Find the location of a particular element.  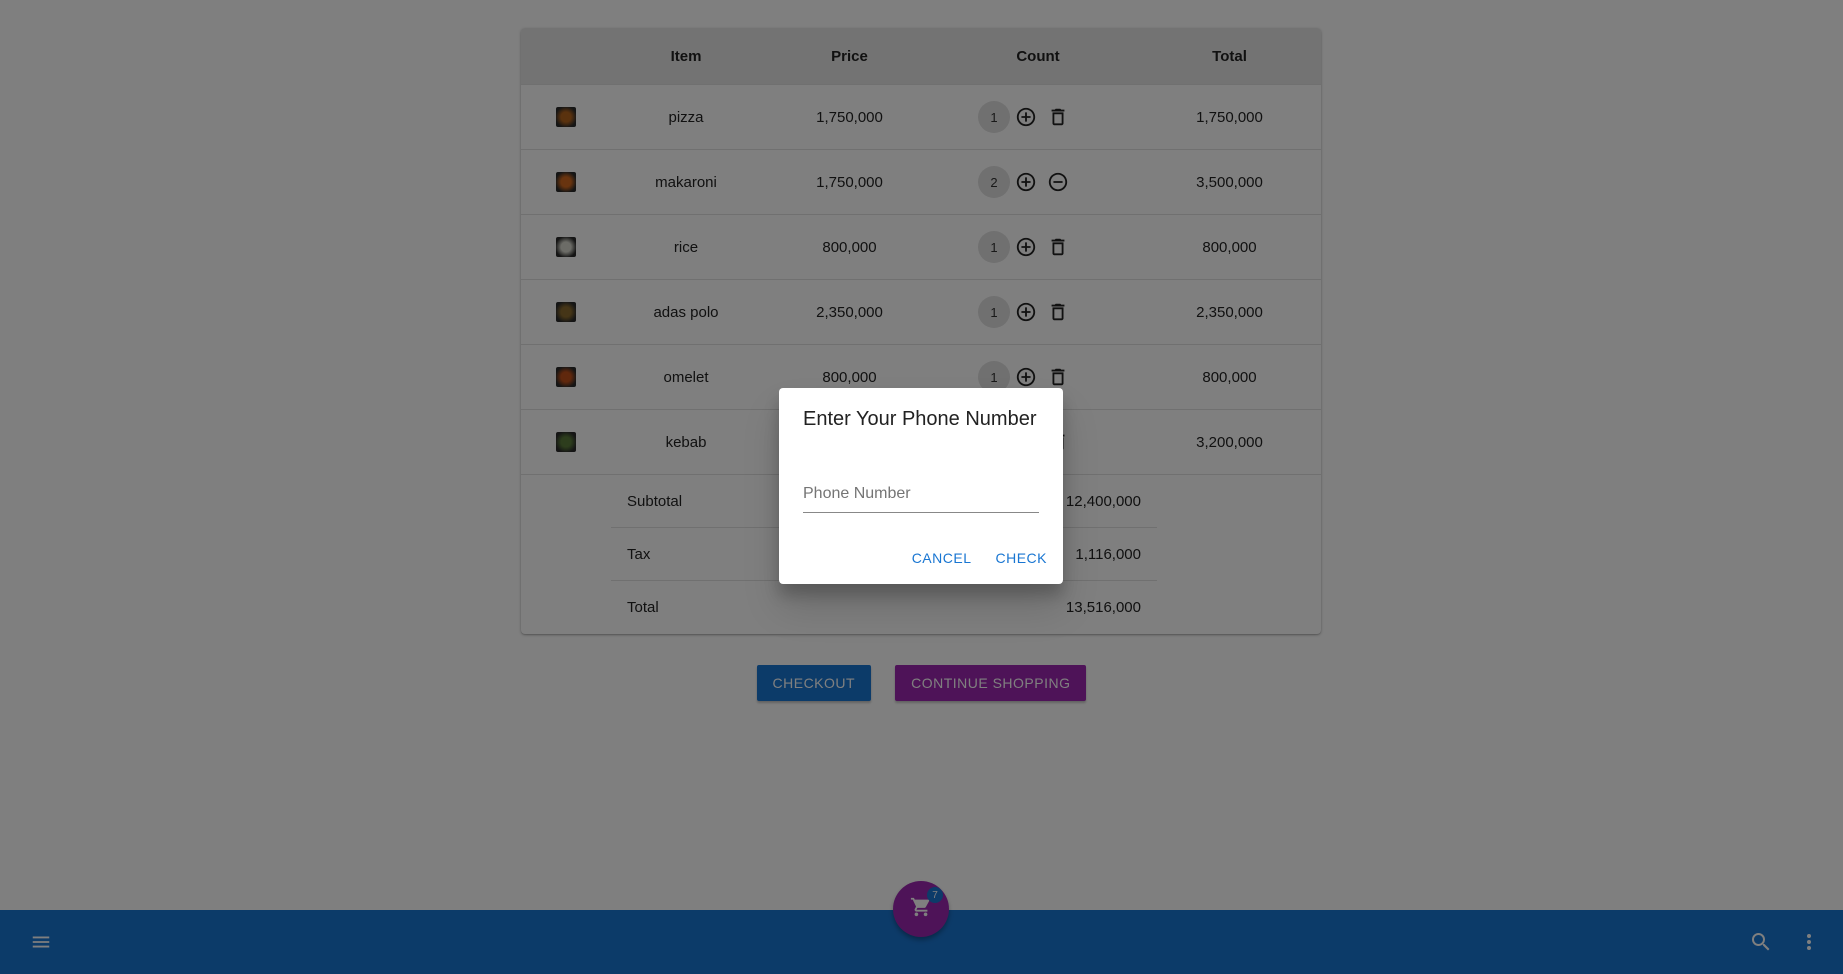

phone-number-input is located at coordinates (921, 494).